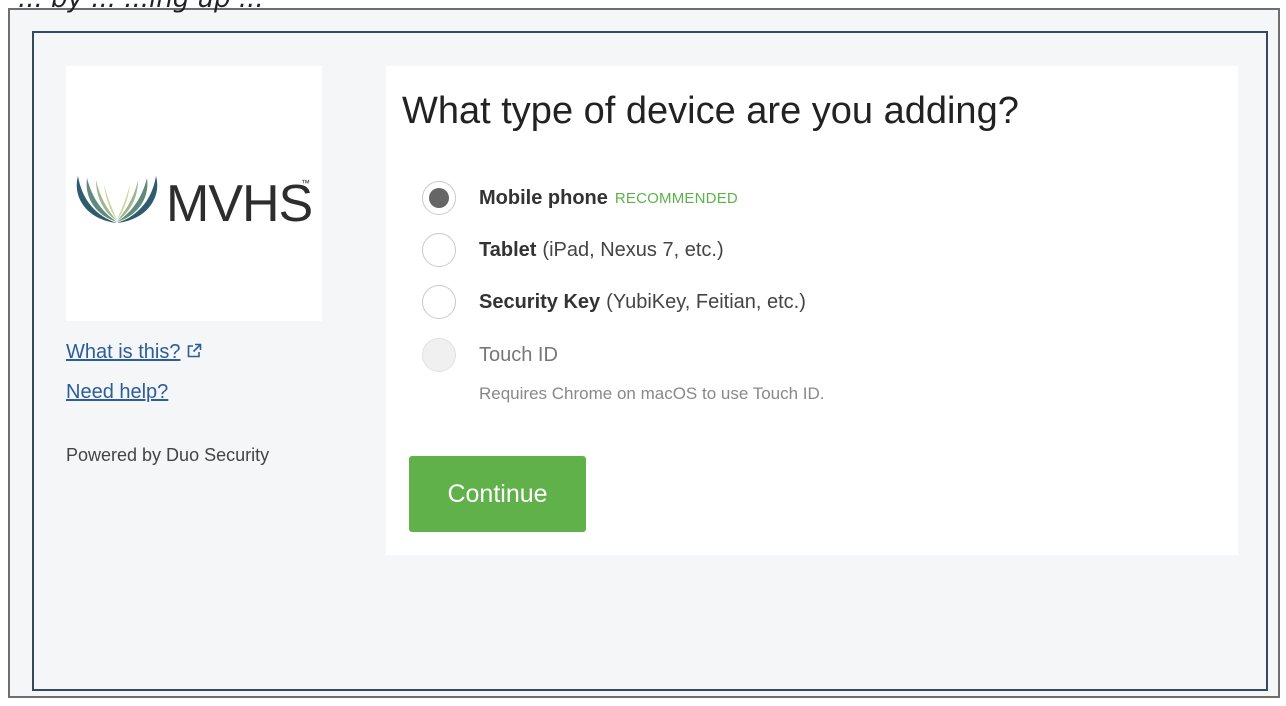  What do you see at coordinates (543, 197) in the screenshot?
I see `mobile-phone-label: Mobile phone` at bounding box center [543, 197].